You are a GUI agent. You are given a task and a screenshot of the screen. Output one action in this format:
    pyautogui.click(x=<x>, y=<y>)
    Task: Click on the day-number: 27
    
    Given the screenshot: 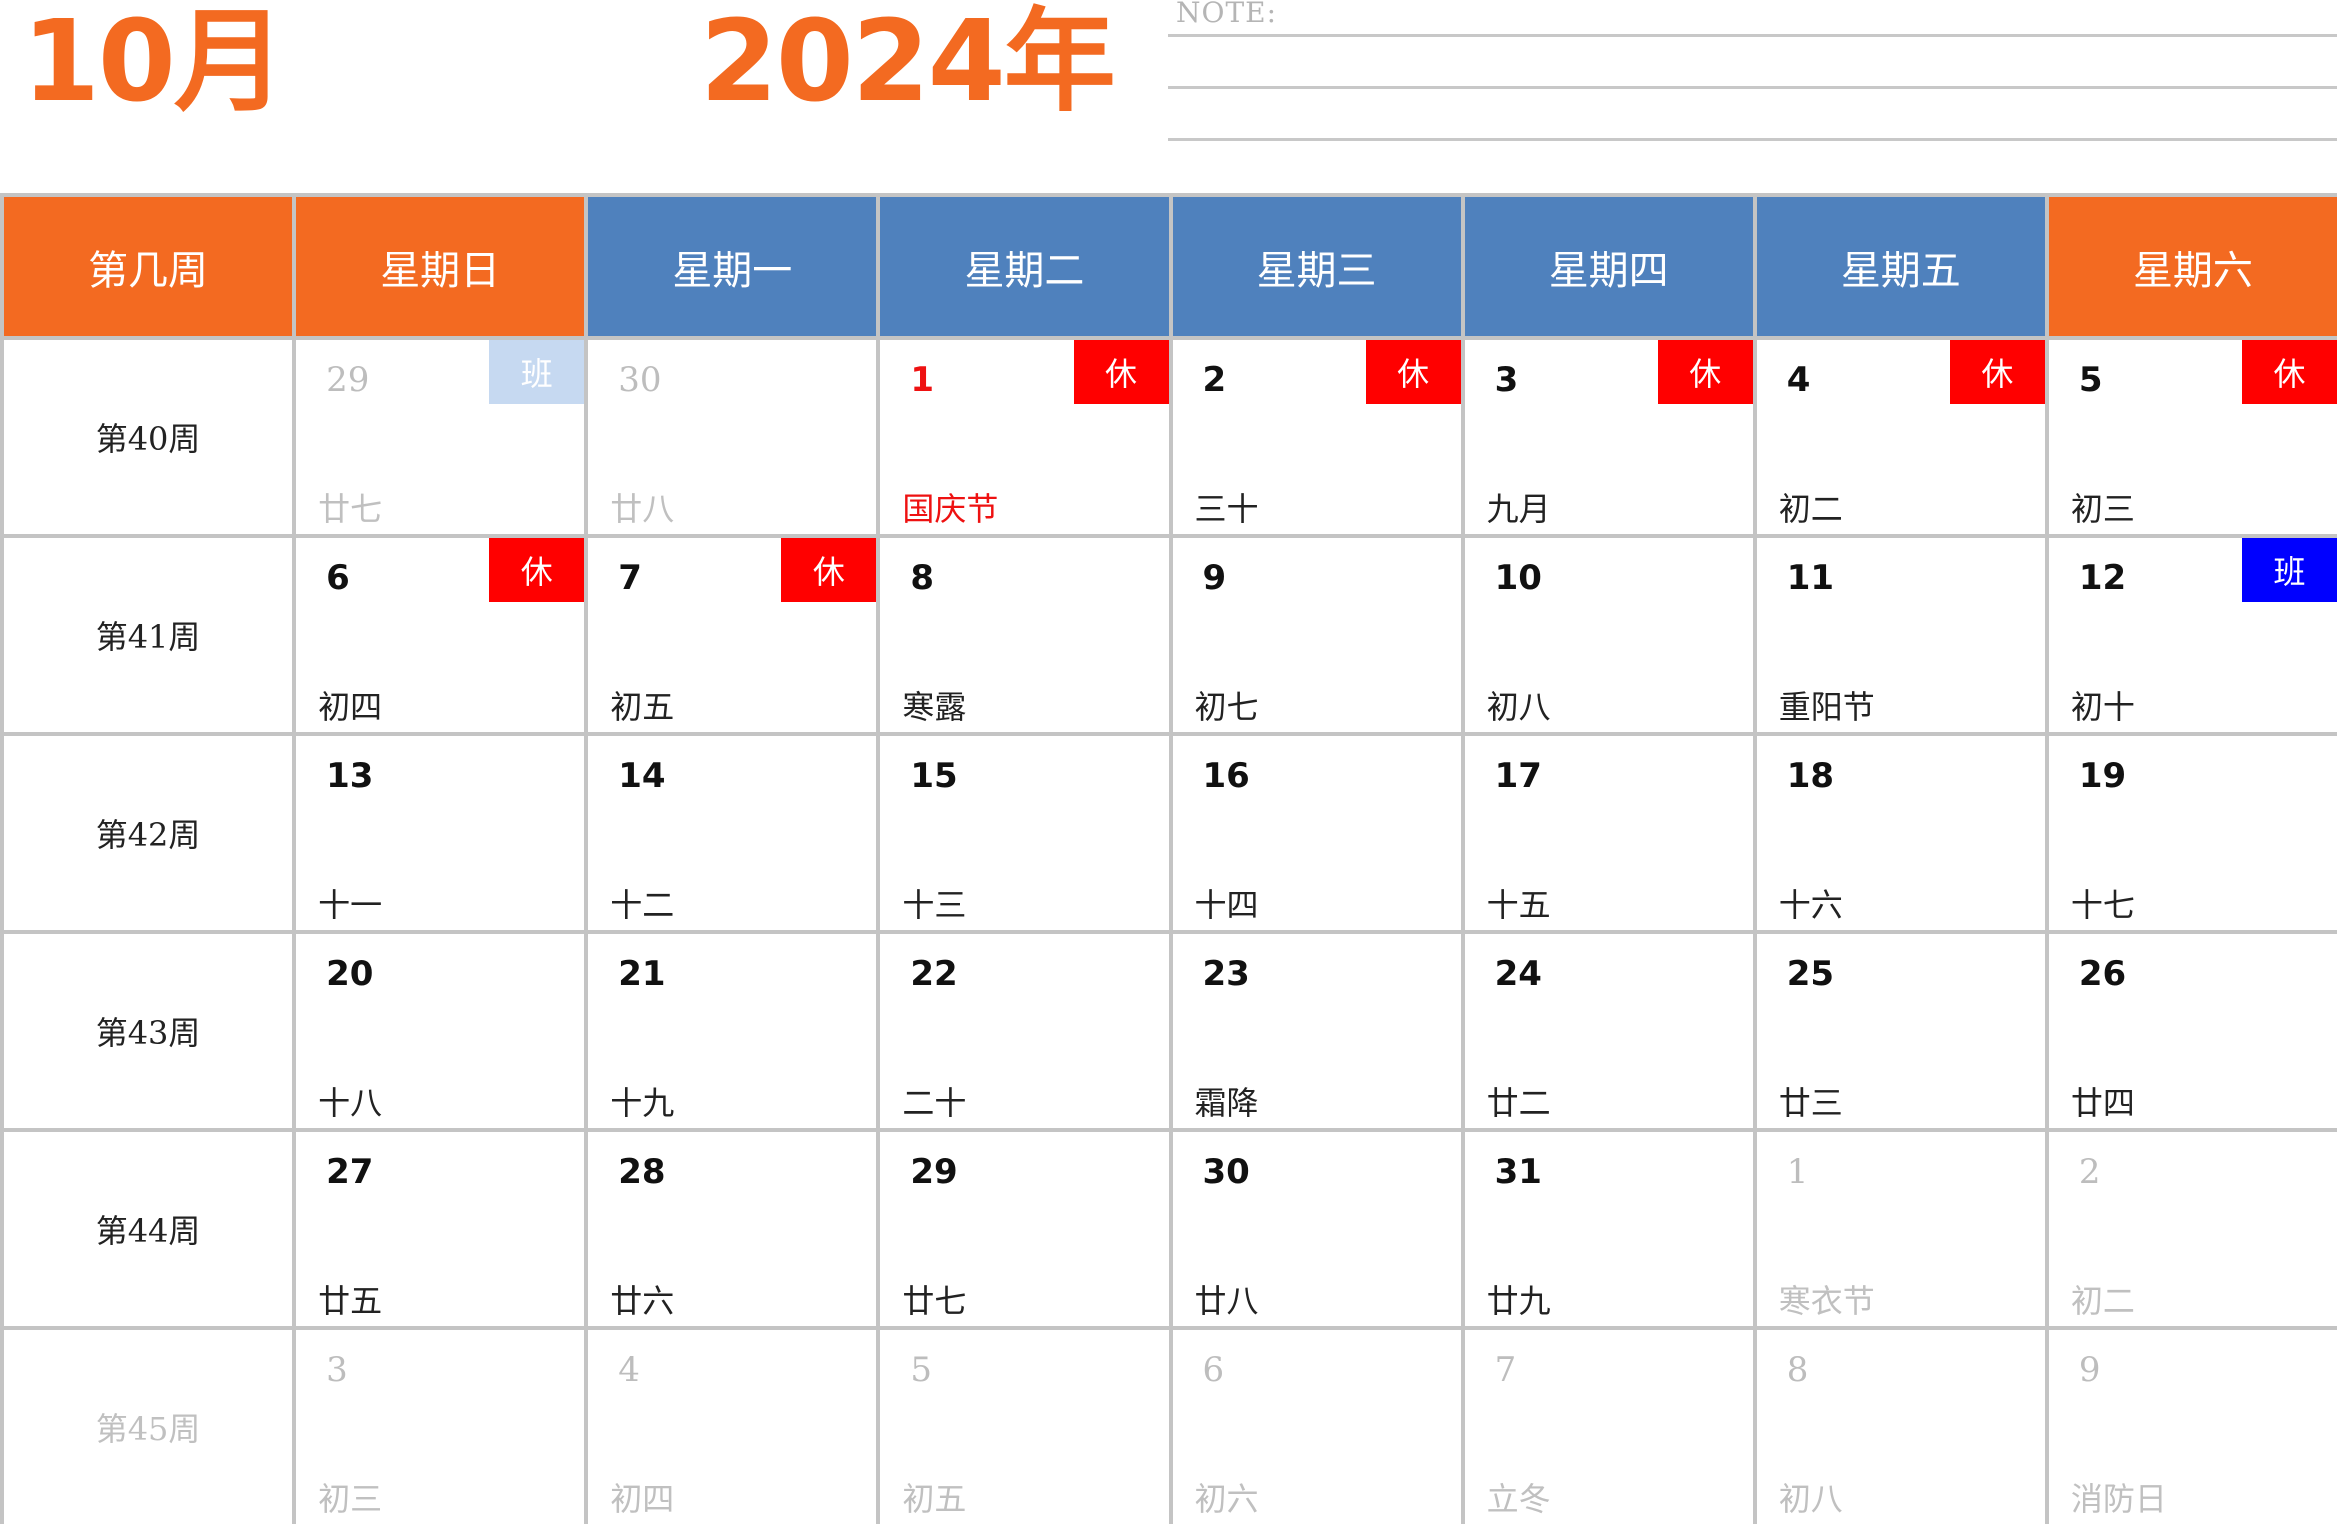 What is the action you would take?
    pyautogui.click(x=350, y=1172)
    